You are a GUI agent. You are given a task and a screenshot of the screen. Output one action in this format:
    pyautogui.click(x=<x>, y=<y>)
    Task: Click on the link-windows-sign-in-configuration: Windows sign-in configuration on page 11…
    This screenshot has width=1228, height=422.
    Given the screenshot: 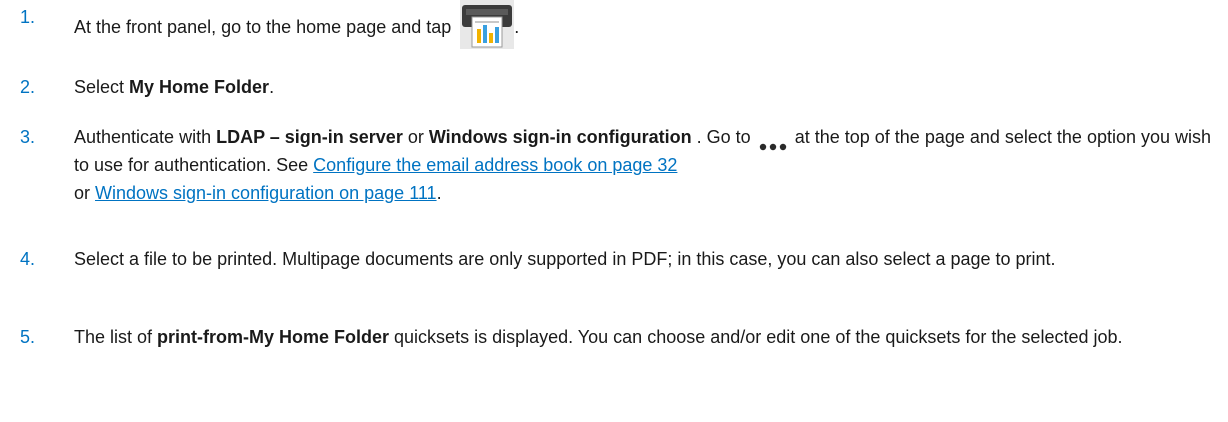 What is the action you would take?
    pyautogui.click(x=266, y=193)
    